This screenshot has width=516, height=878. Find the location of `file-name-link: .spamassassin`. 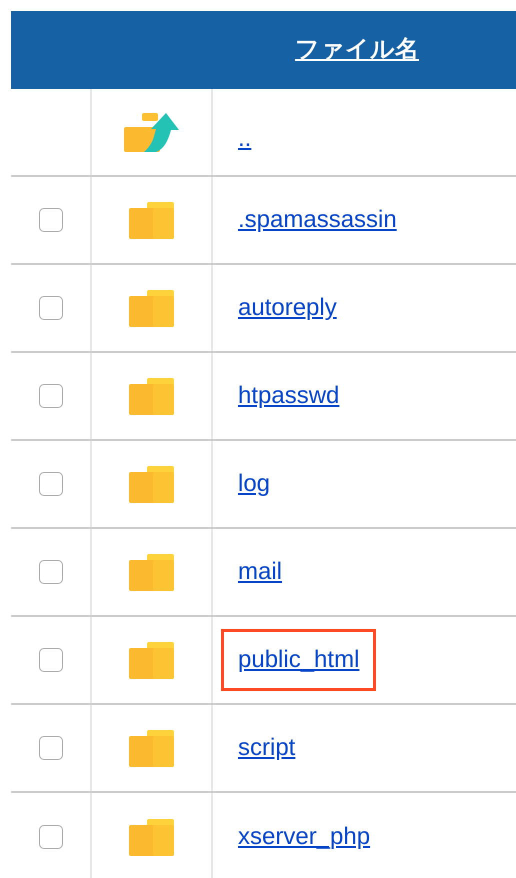

file-name-link: .spamassassin is located at coordinates (317, 220).